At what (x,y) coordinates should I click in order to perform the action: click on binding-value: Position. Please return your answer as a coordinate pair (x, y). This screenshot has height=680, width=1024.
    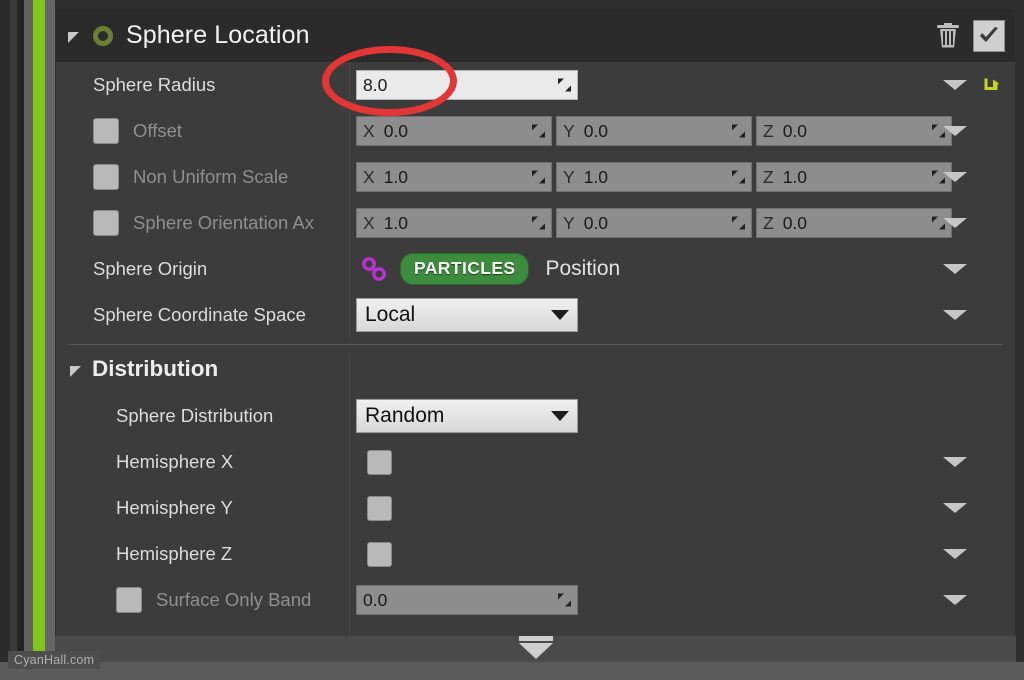
    Looking at the image, I should click on (582, 269).